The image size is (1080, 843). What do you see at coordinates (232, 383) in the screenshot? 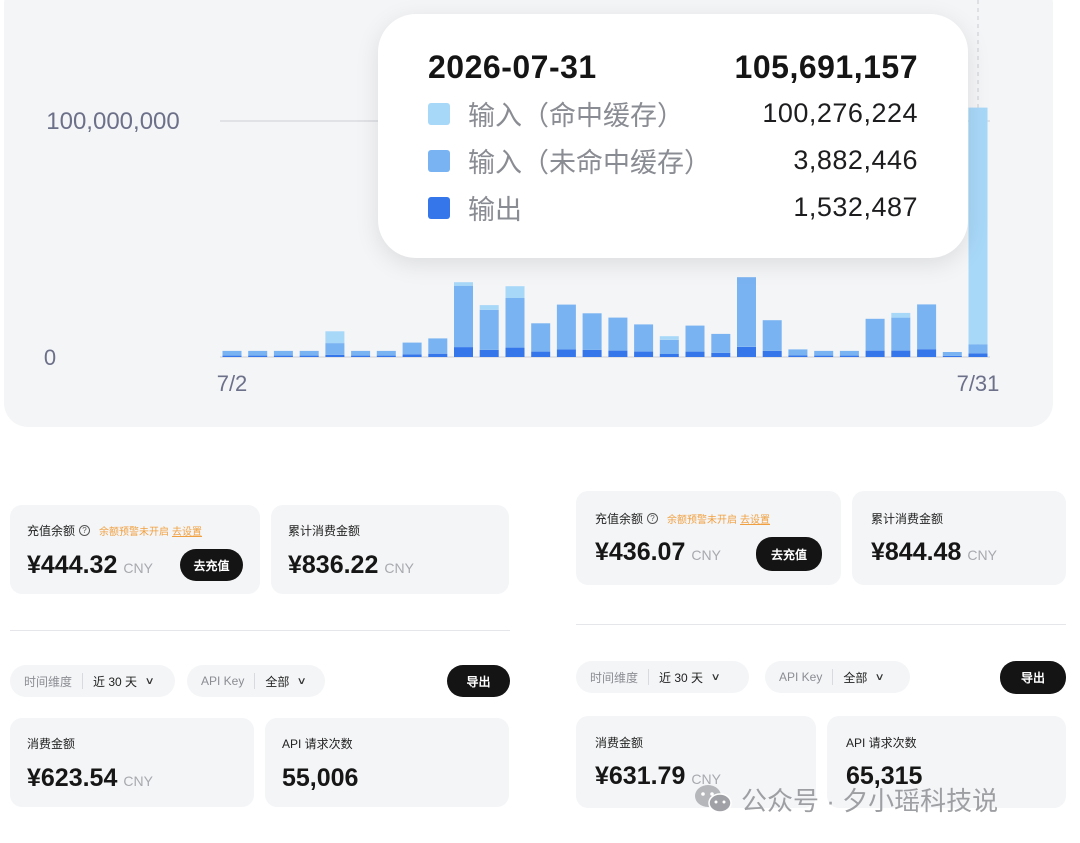
I see `x-tick-label-start: 7/2` at bounding box center [232, 383].